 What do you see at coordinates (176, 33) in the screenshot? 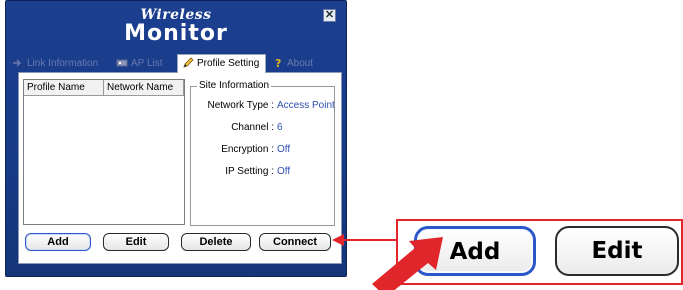
I see `app-title-monitor: Monitor` at bounding box center [176, 33].